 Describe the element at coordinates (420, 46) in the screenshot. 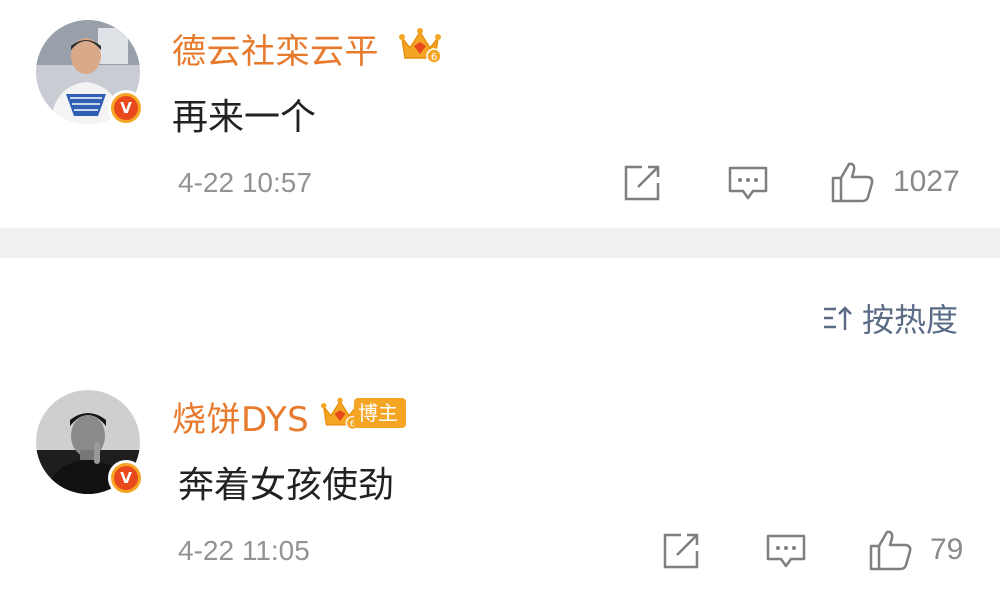

I see `vip-crown-icon: 6` at that location.